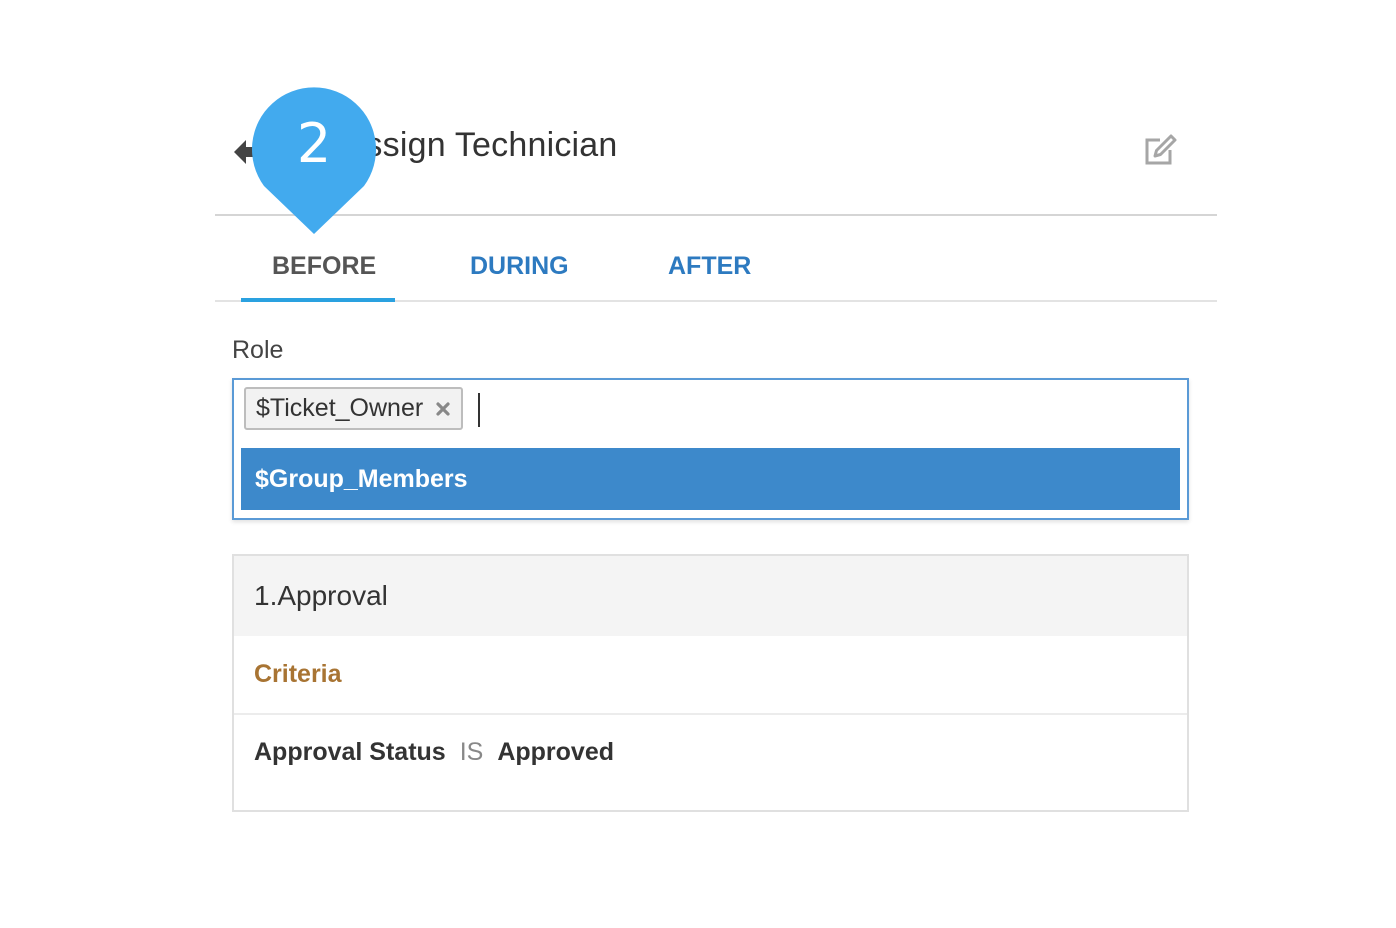 The width and height of the screenshot is (1396, 928). What do you see at coordinates (710, 596) in the screenshot?
I see `approval-card-header: 1.Approval` at bounding box center [710, 596].